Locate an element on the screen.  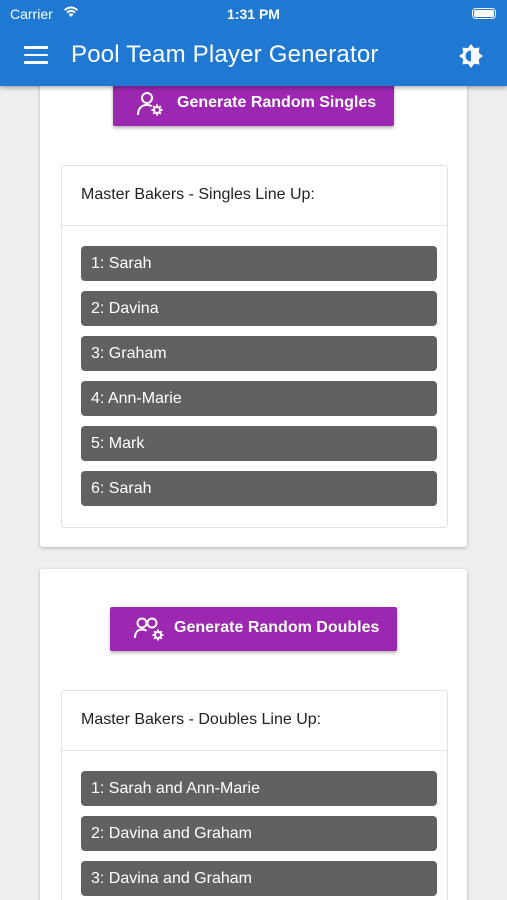
generate-doubles-button: Generate Random Doubles is located at coordinates (253, 629).